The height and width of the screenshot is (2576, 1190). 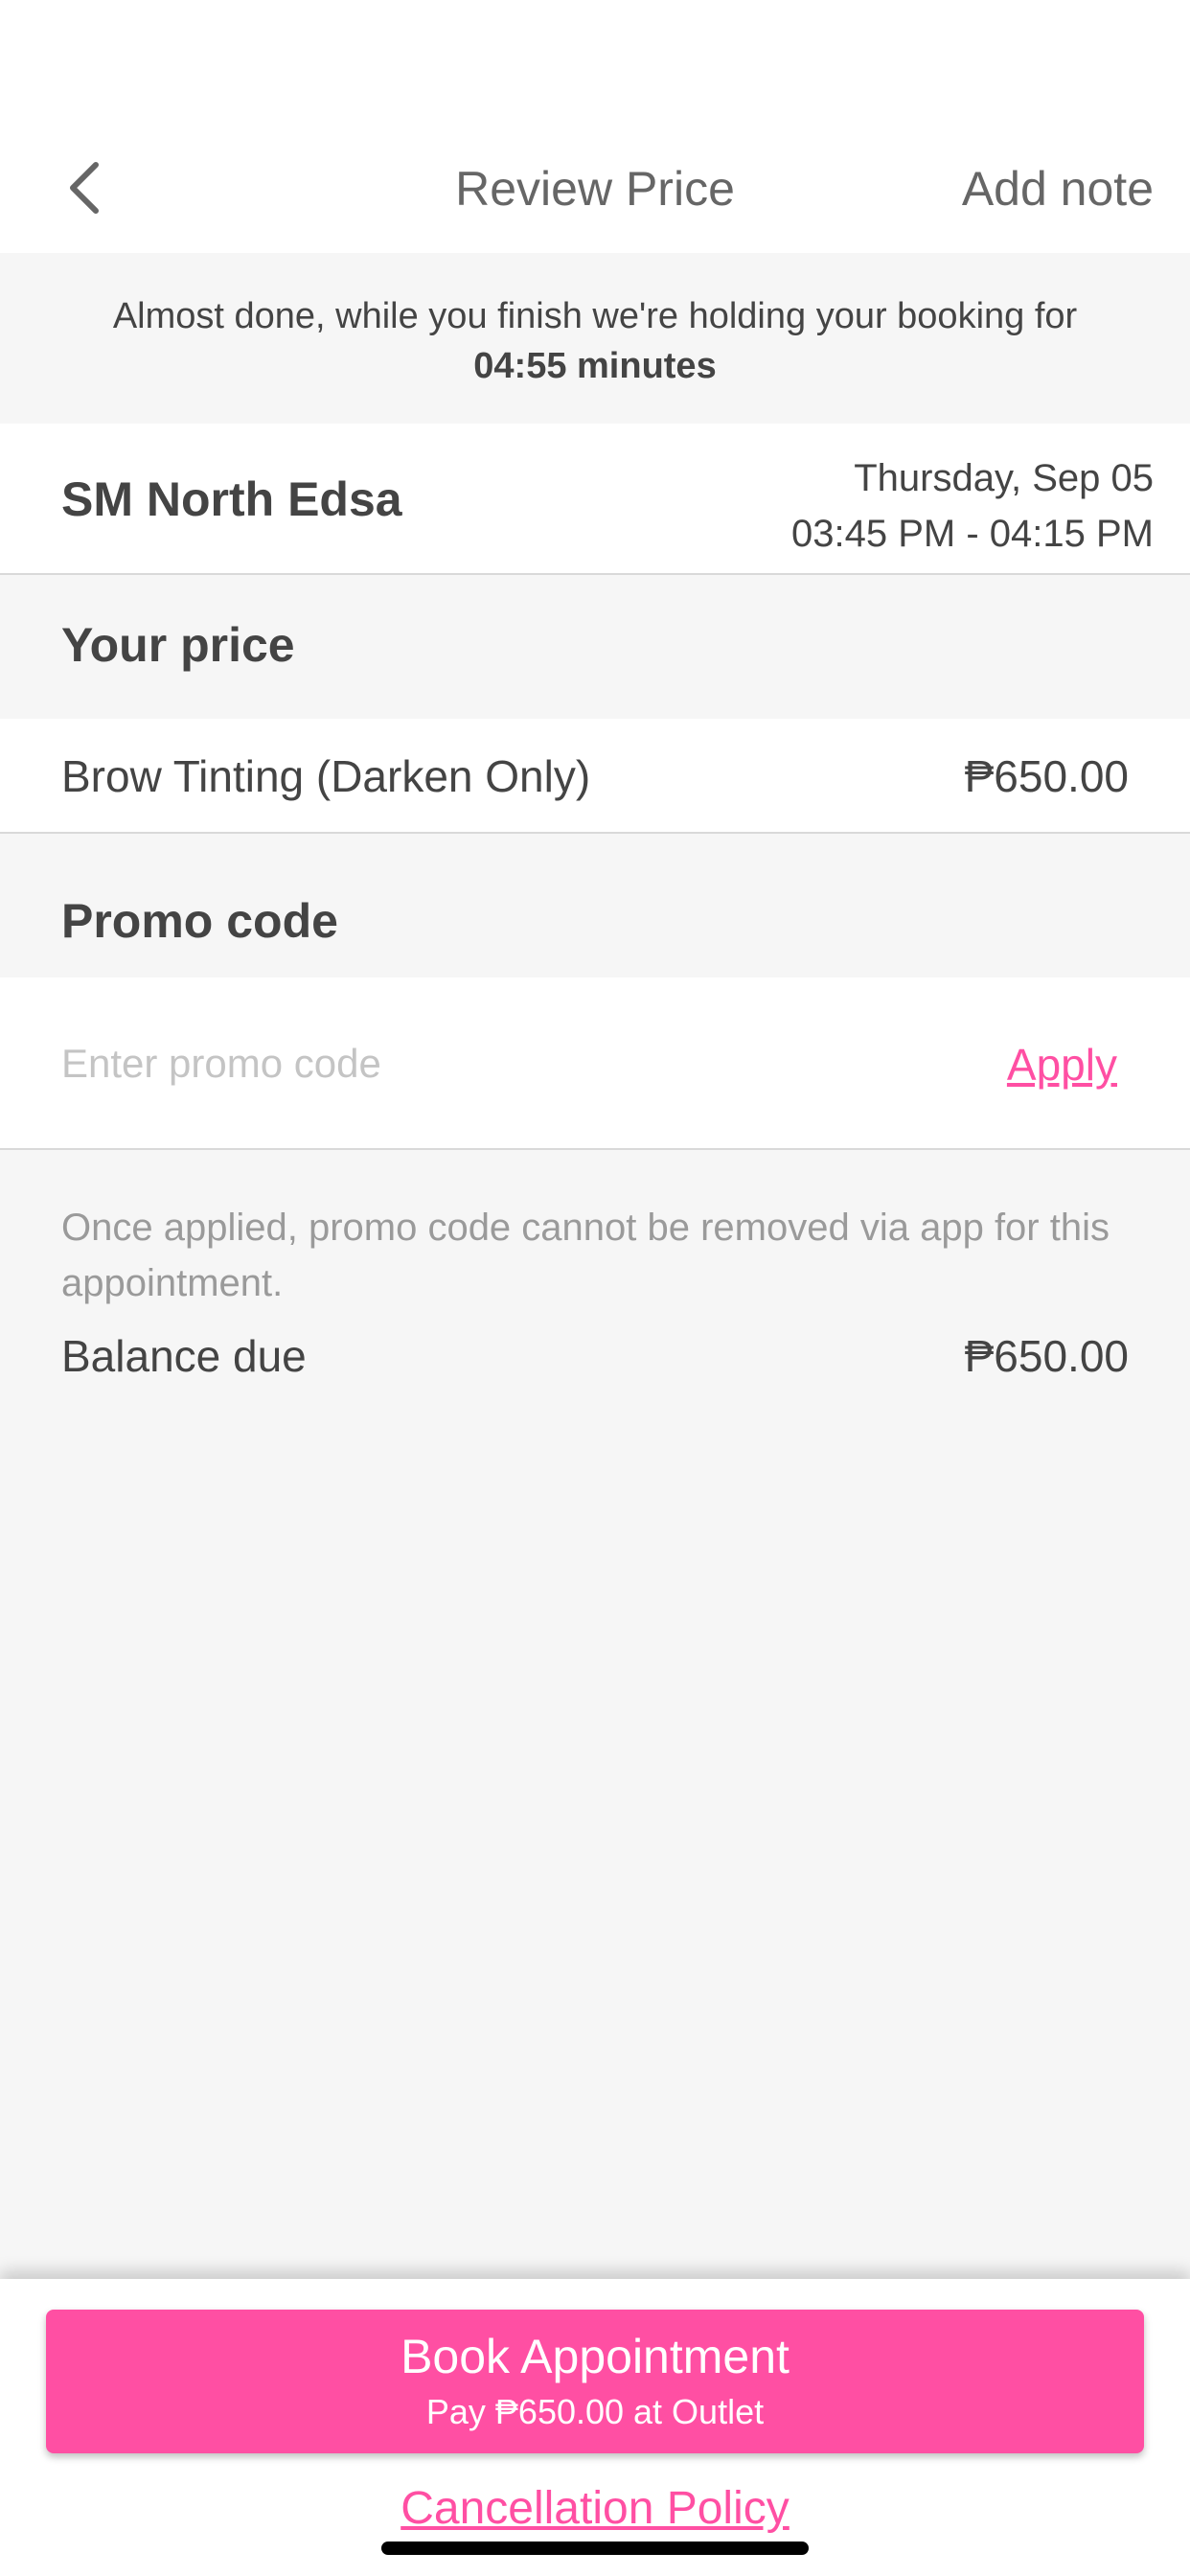 I want to click on price-section-heading: Your price, so click(x=595, y=647).